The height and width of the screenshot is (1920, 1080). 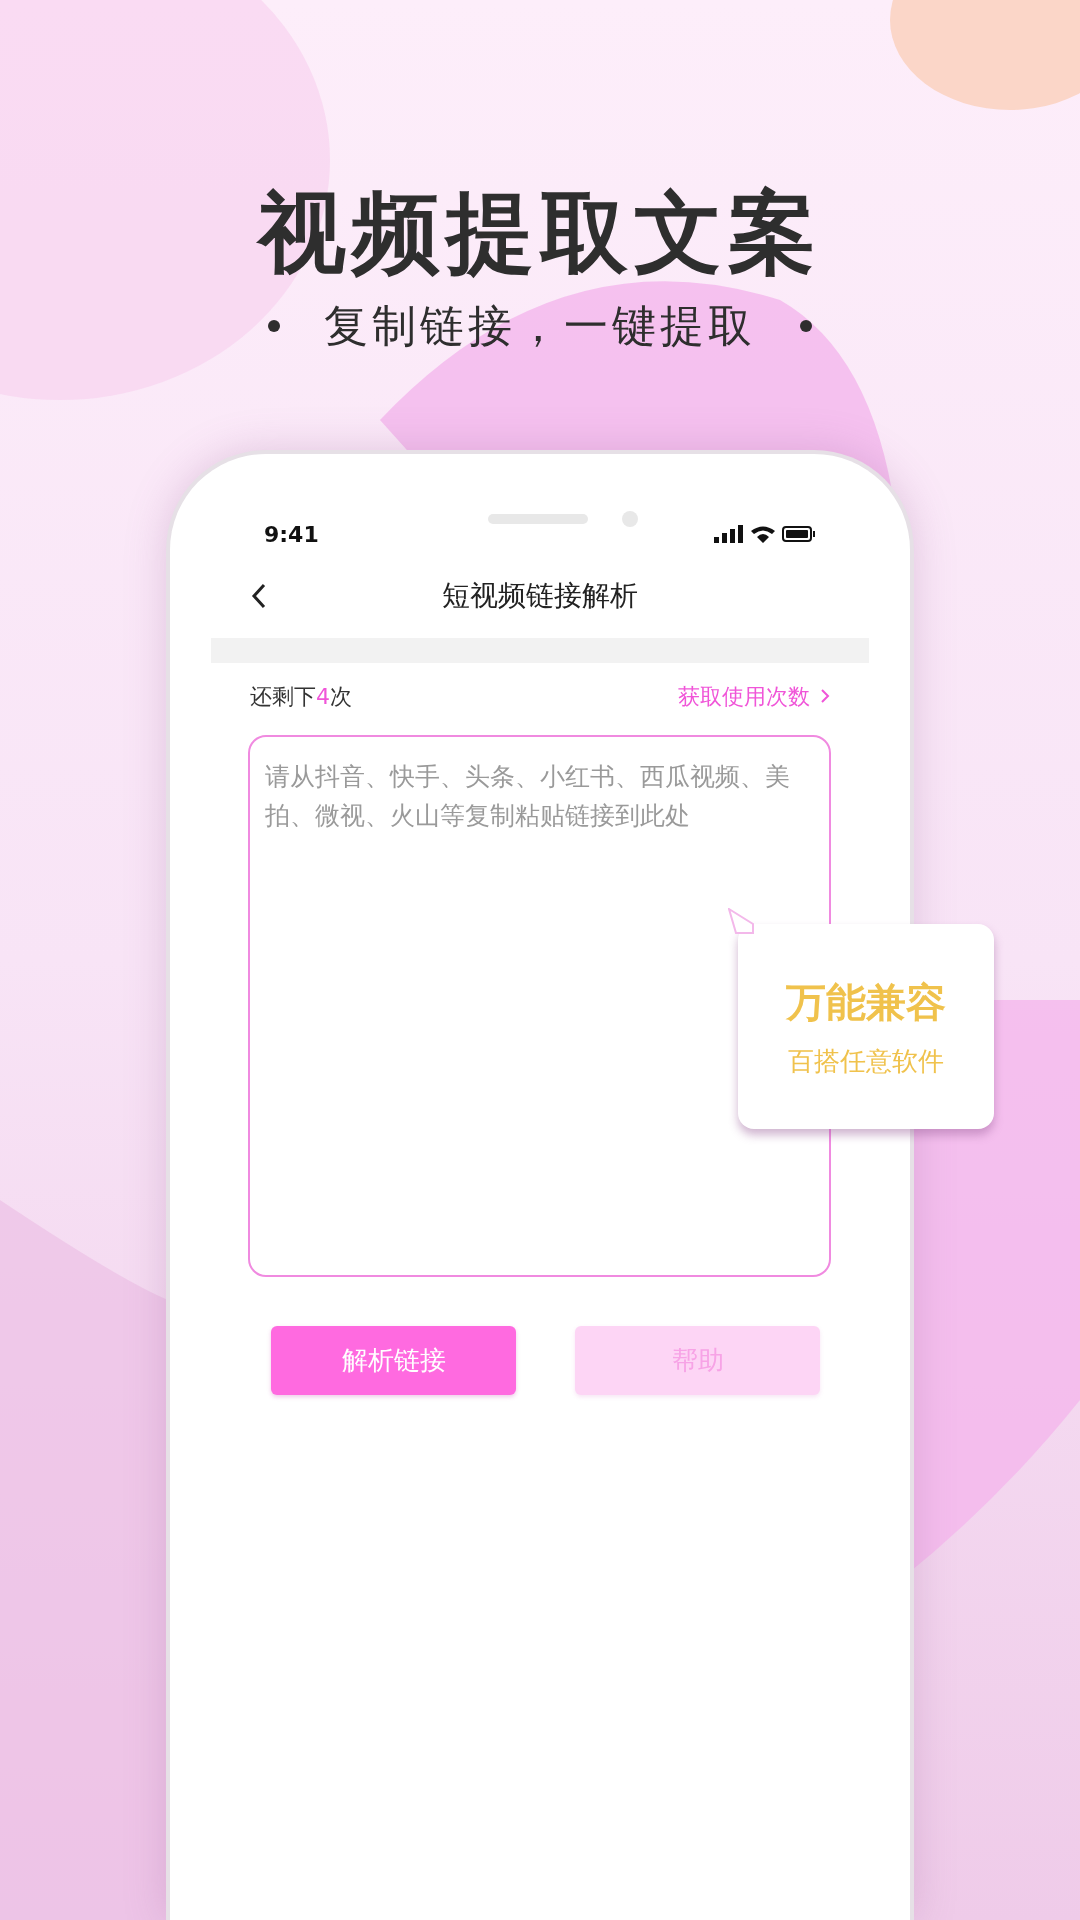 I want to click on headline: 视频提取文案, so click(x=540, y=233).